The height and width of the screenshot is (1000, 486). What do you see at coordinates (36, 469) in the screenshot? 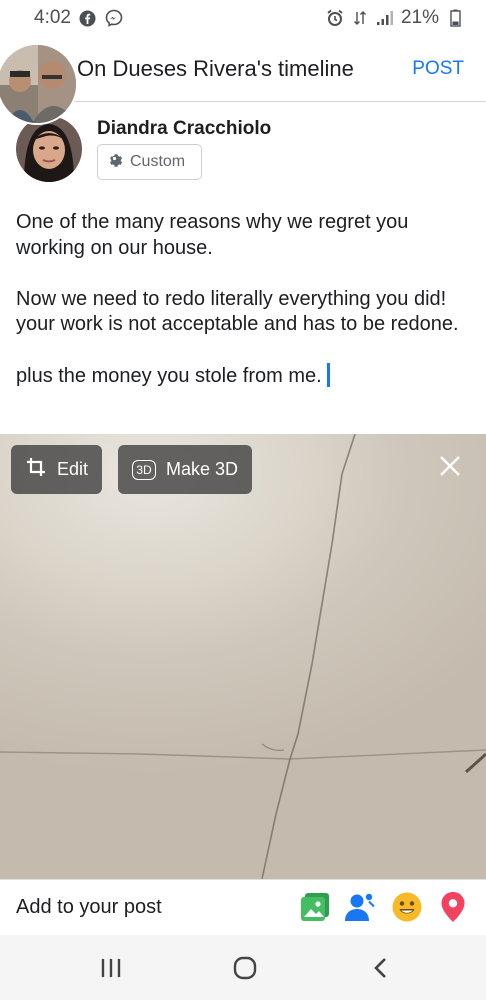
I see `crop-icon` at bounding box center [36, 469].